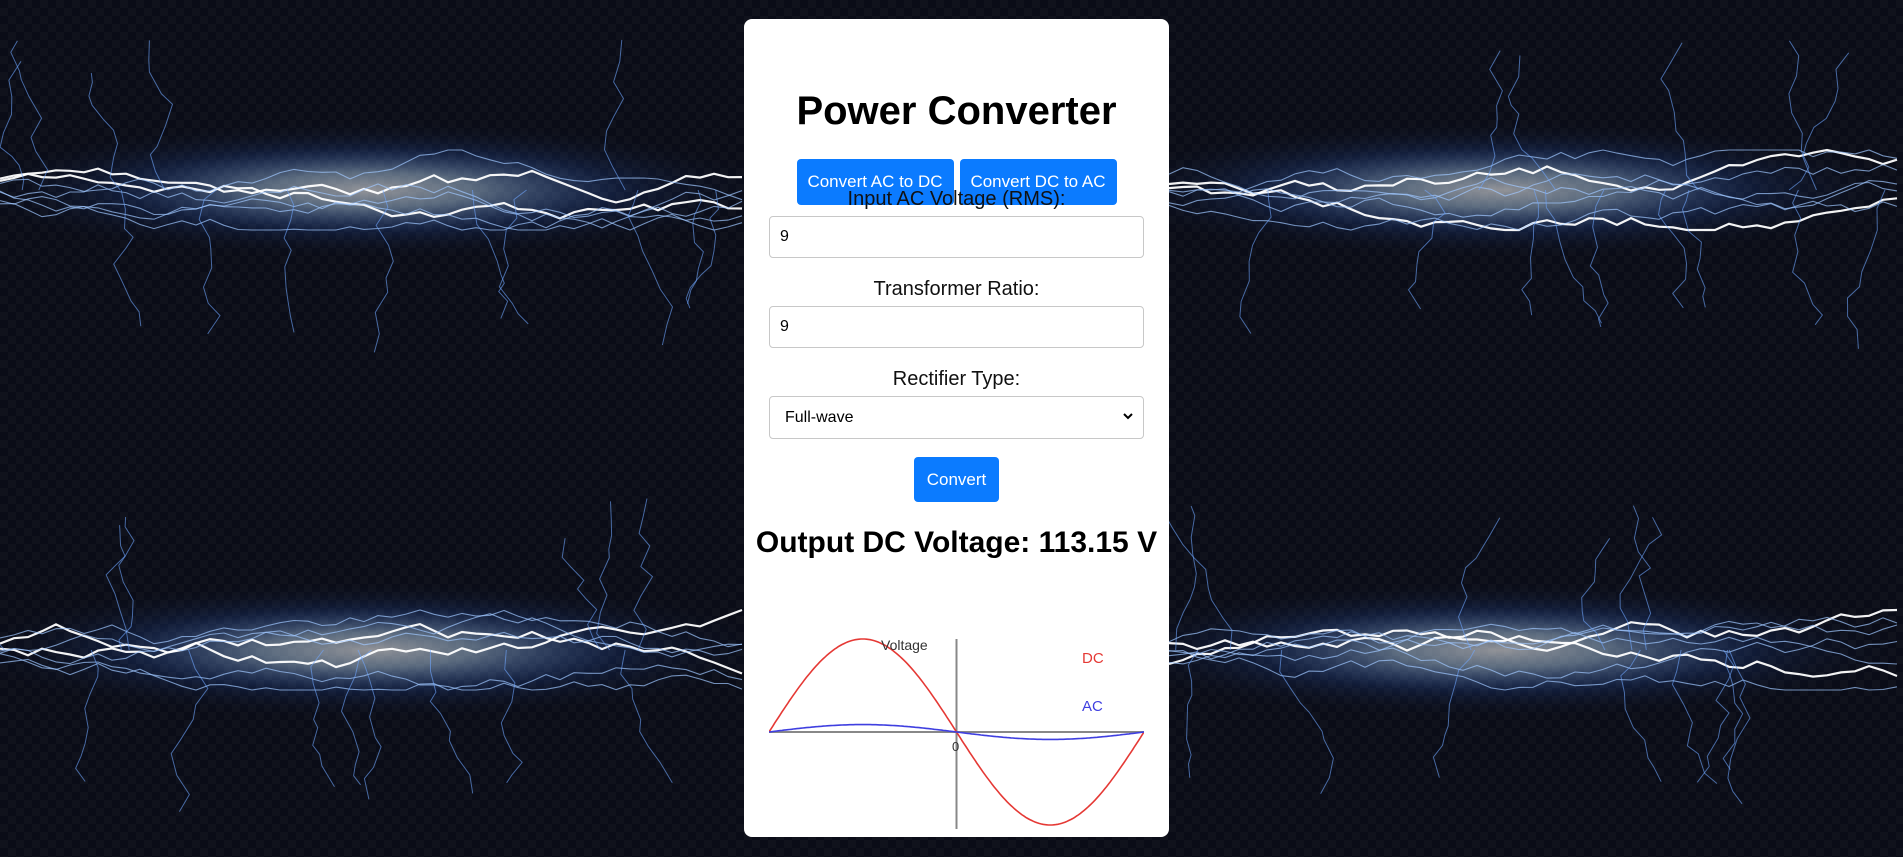 This screenshot has height=857, width=1903. Describe the element at coordinates (956, 289) in the screenshot. I see `ratio-label: Transformer Ratio:` at that location.